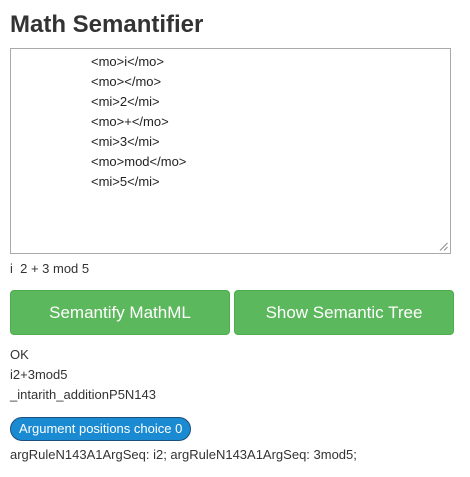  I want to click on status-text: OK, so click(19, 354).